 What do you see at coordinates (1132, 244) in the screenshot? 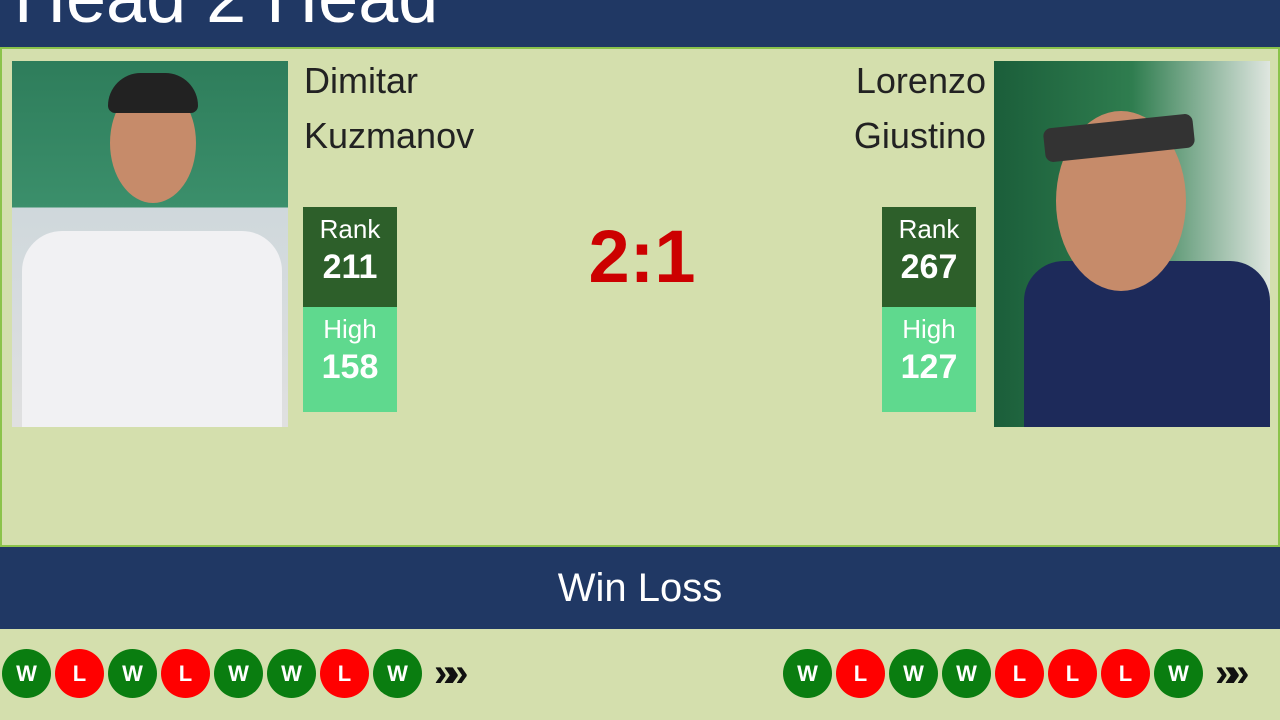
I see `player2-photo` at bounding box center [1132, 244].